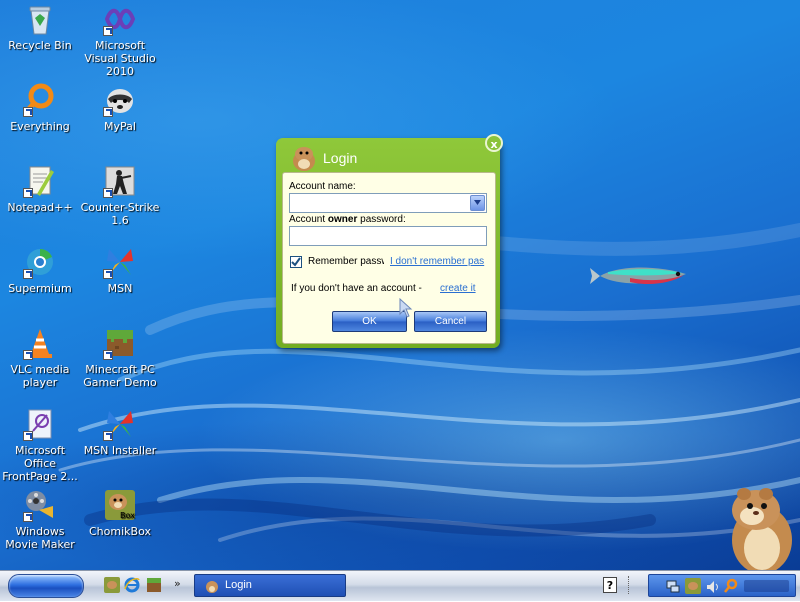 This screenshot has width=800, height=602. What do you see at coordinates (120, 531) in the screenshot?
I see `desktop-icon-label: ChomikBox` at bounding box center [120, 531].